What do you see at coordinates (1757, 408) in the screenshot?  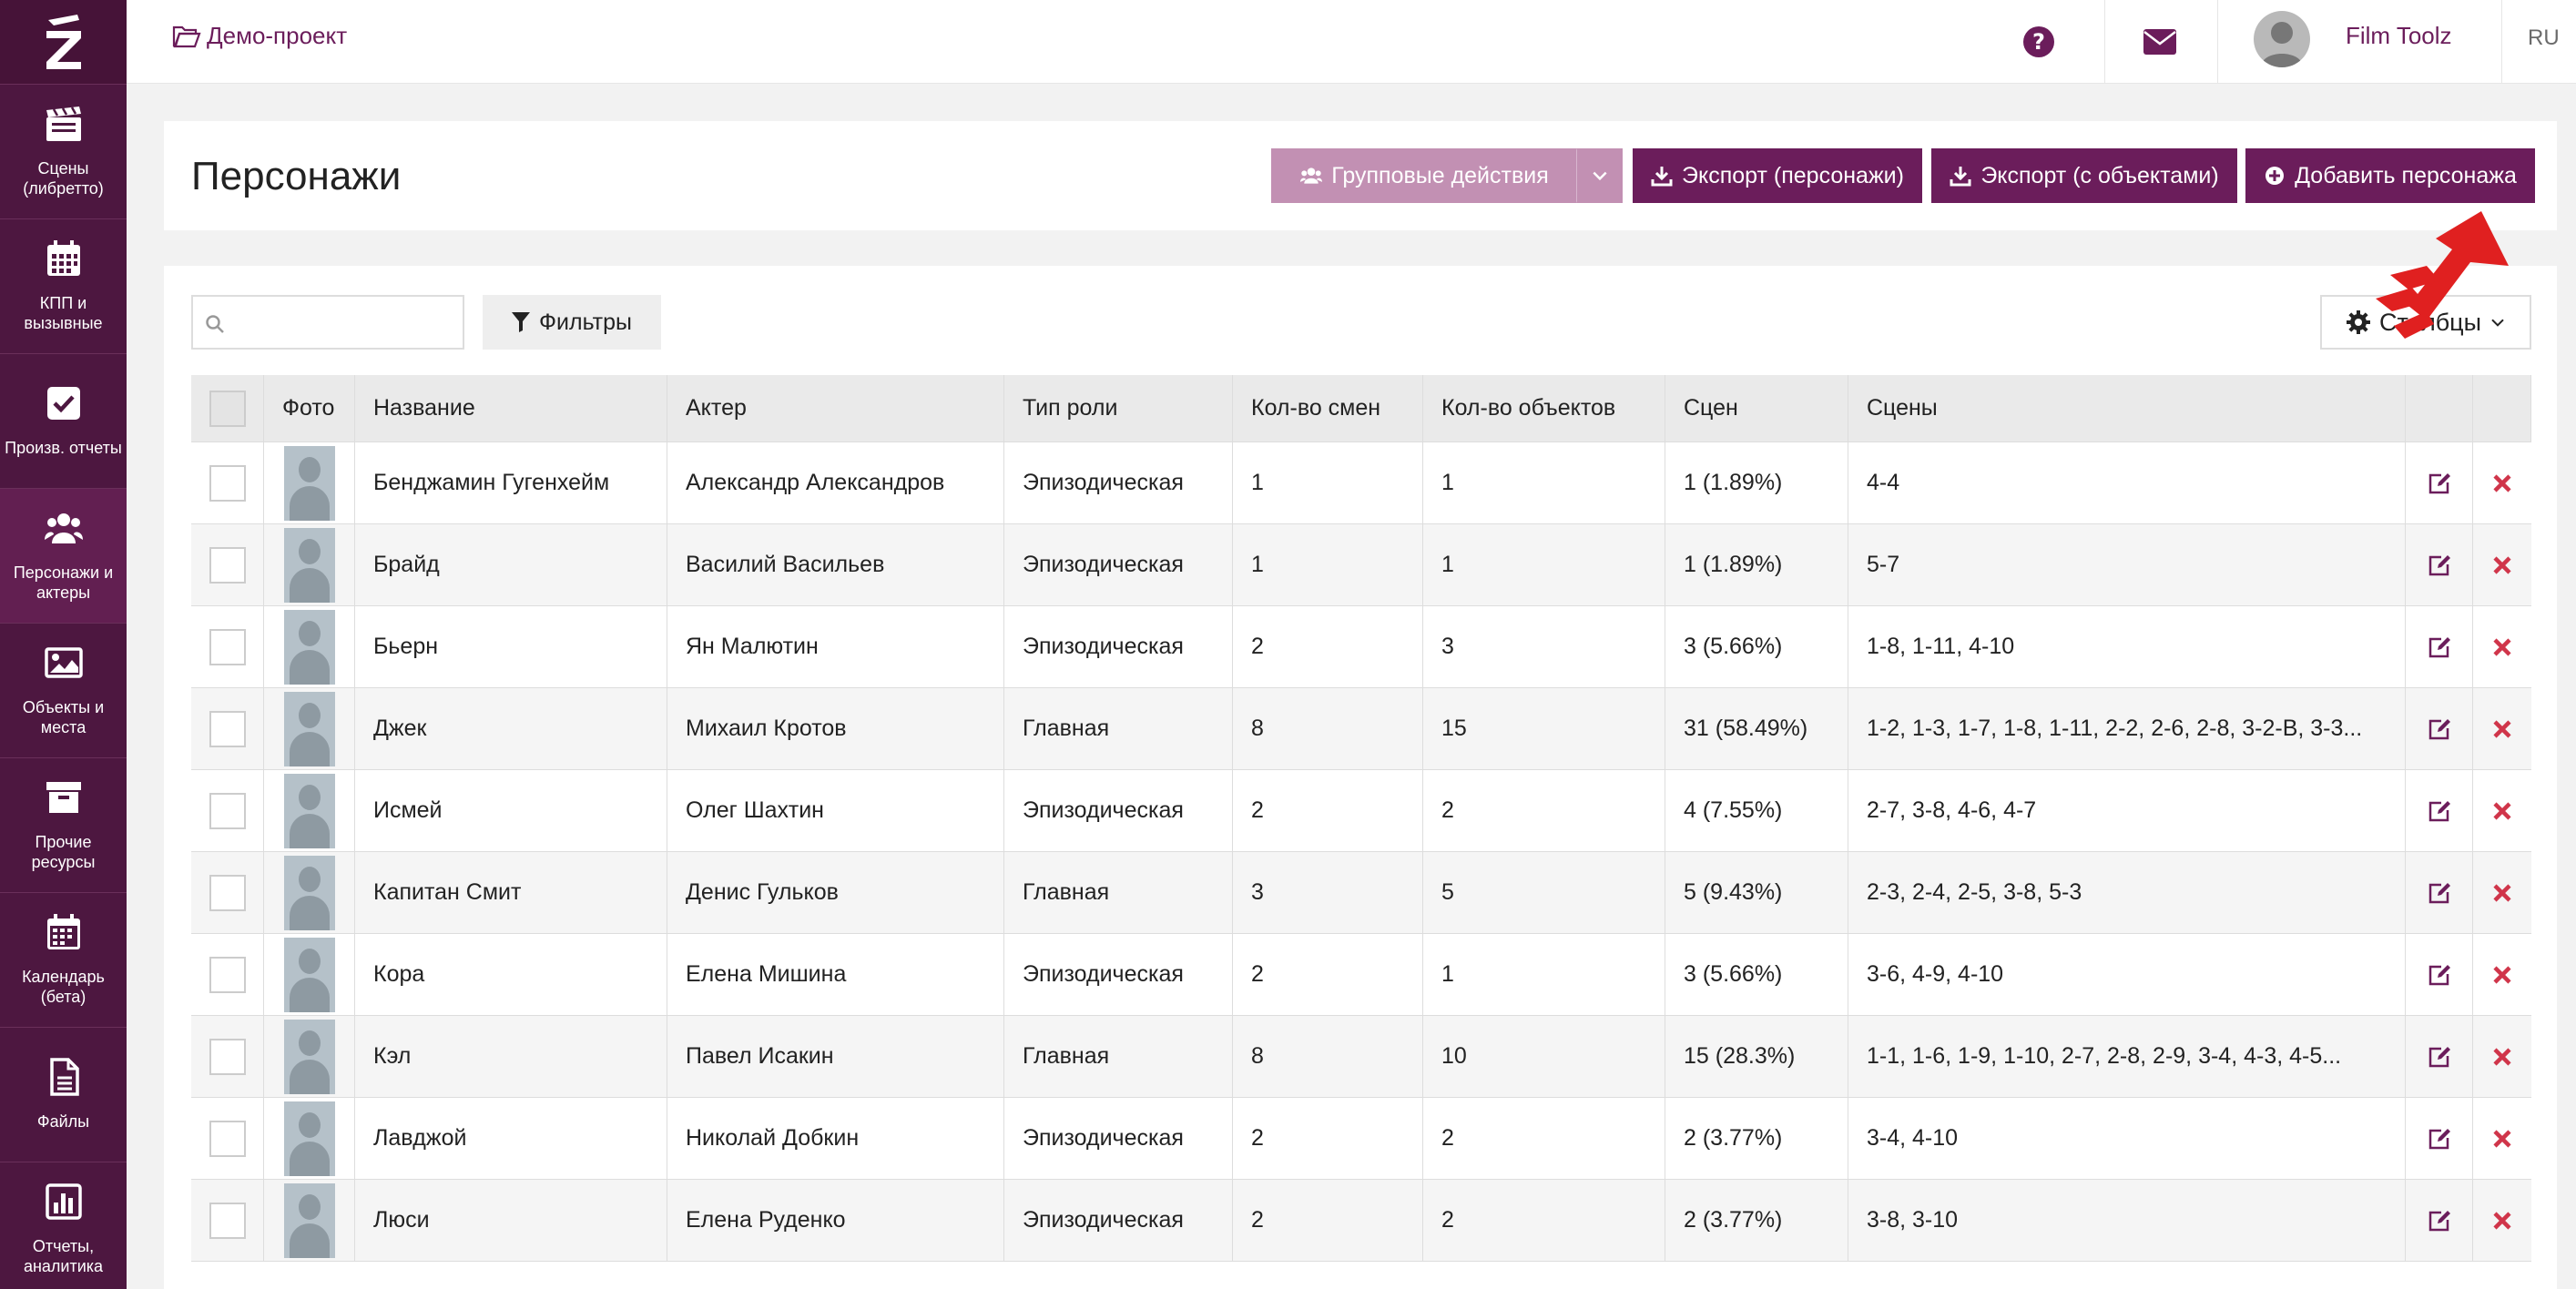 I see `column-header: Сцен` at bounding box center [1757, 408].